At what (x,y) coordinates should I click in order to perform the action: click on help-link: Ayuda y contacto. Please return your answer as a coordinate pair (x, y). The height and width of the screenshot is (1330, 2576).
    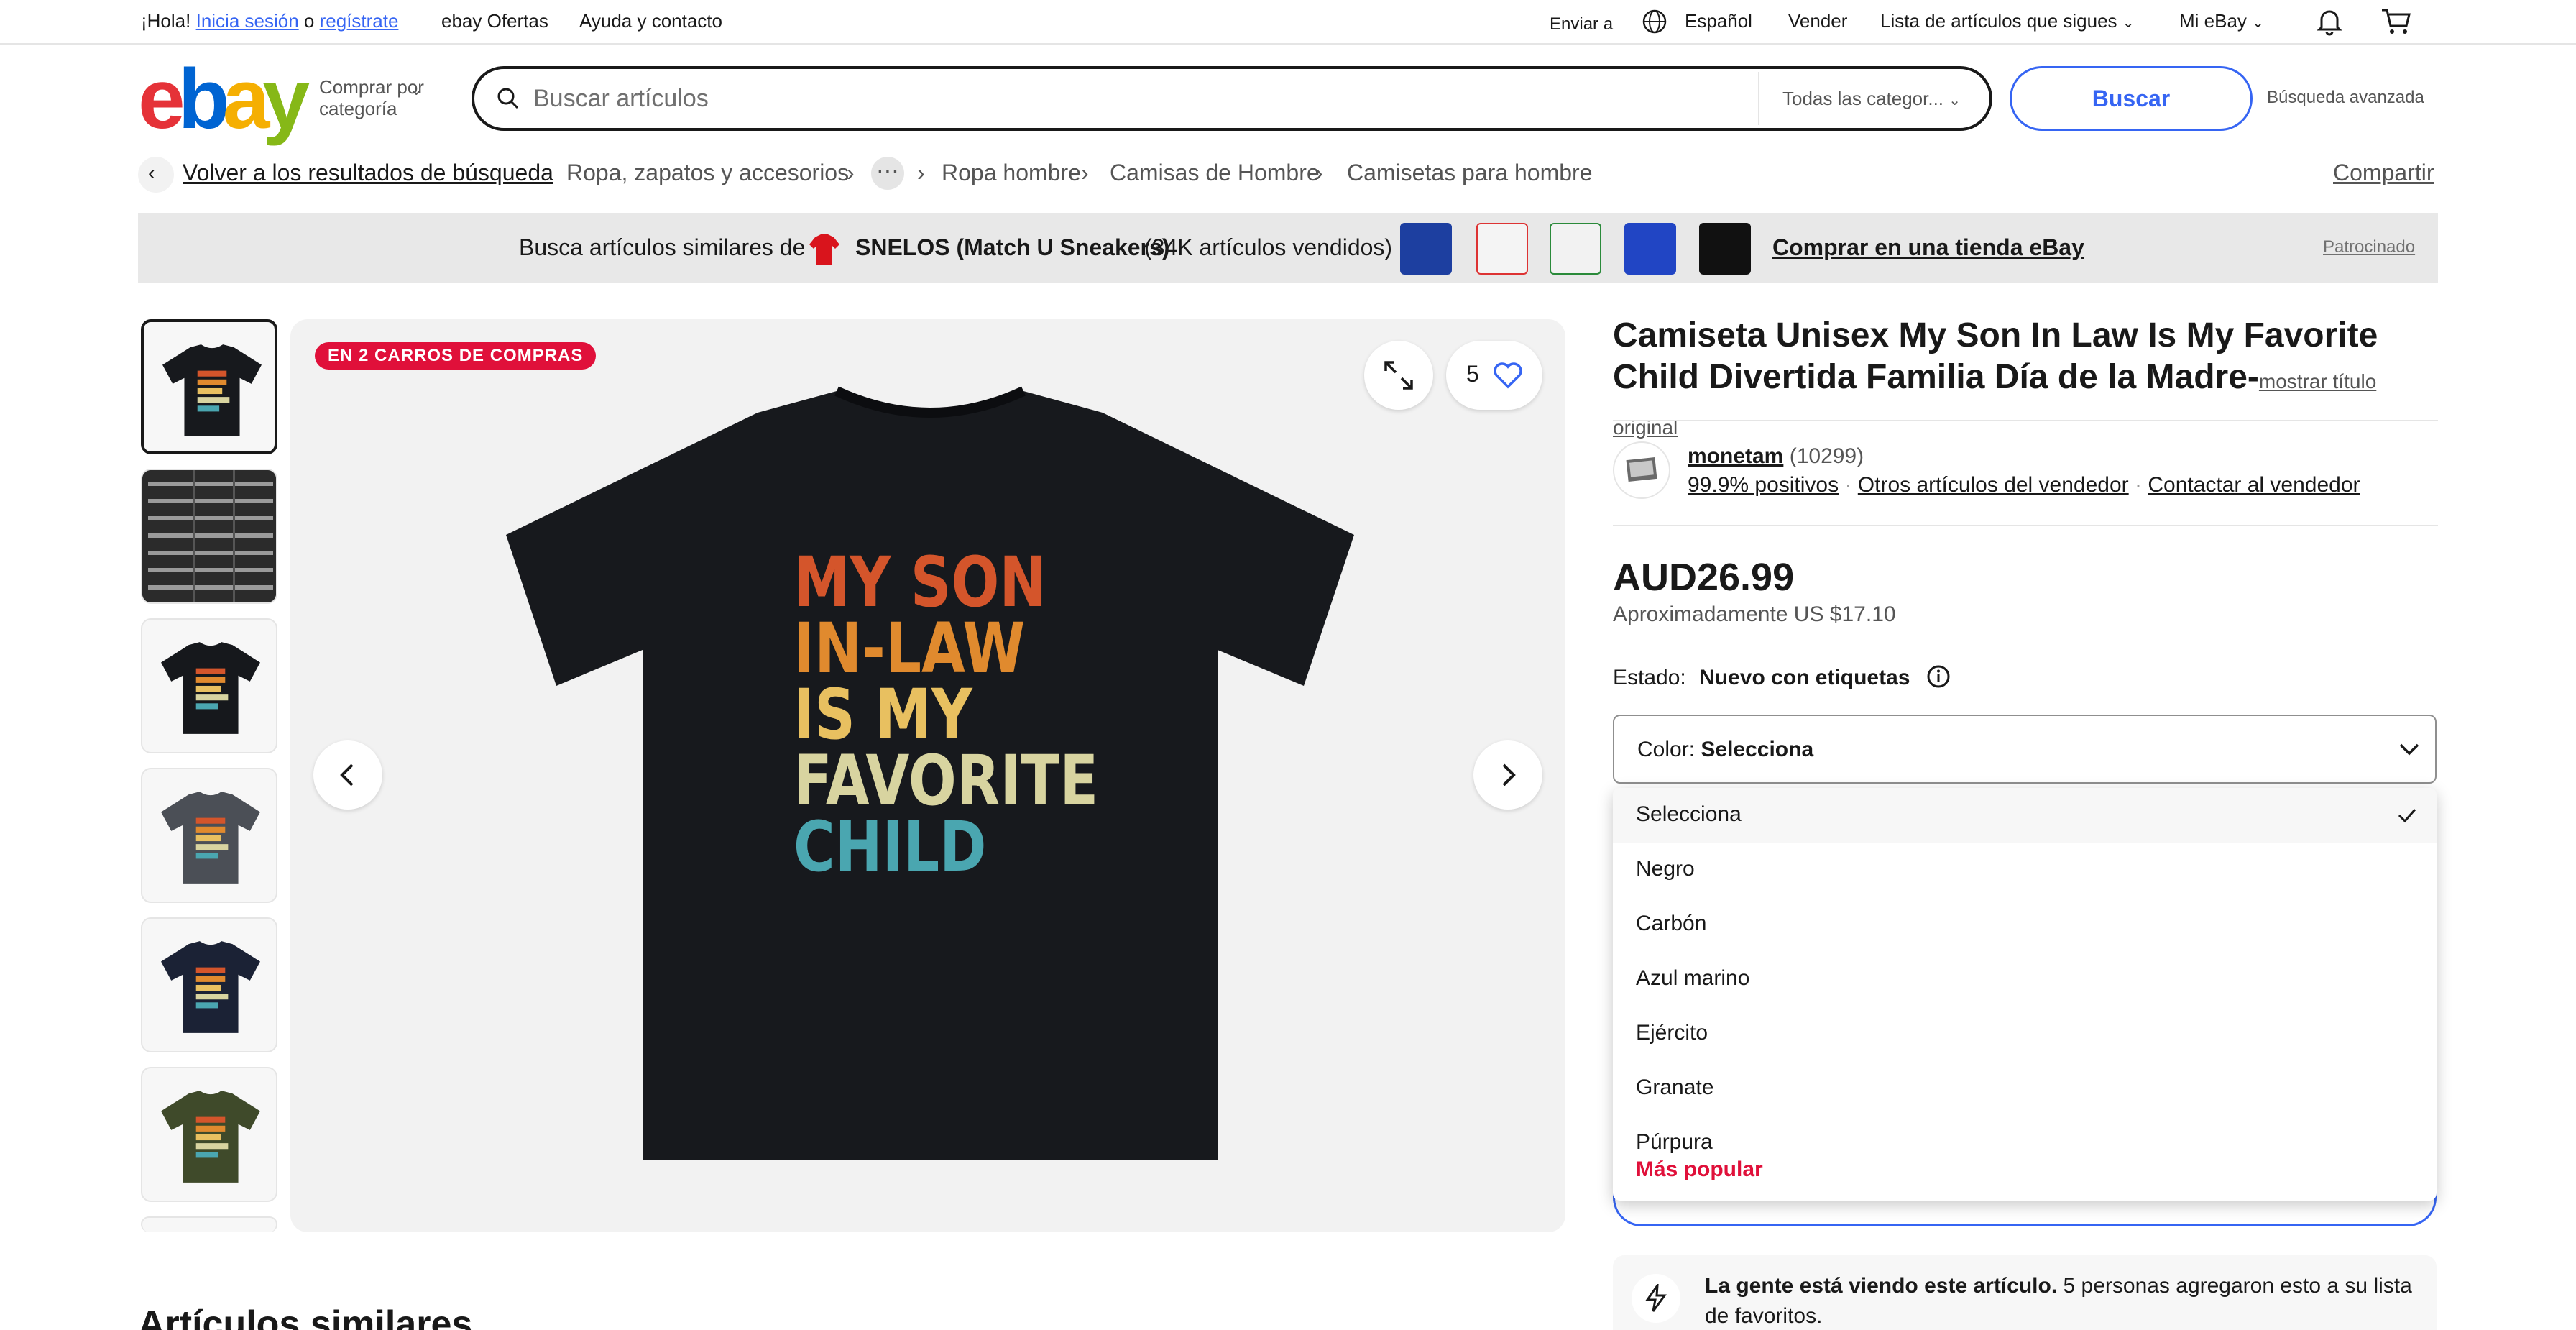
    Looking at the image, I should click on (650, 21).